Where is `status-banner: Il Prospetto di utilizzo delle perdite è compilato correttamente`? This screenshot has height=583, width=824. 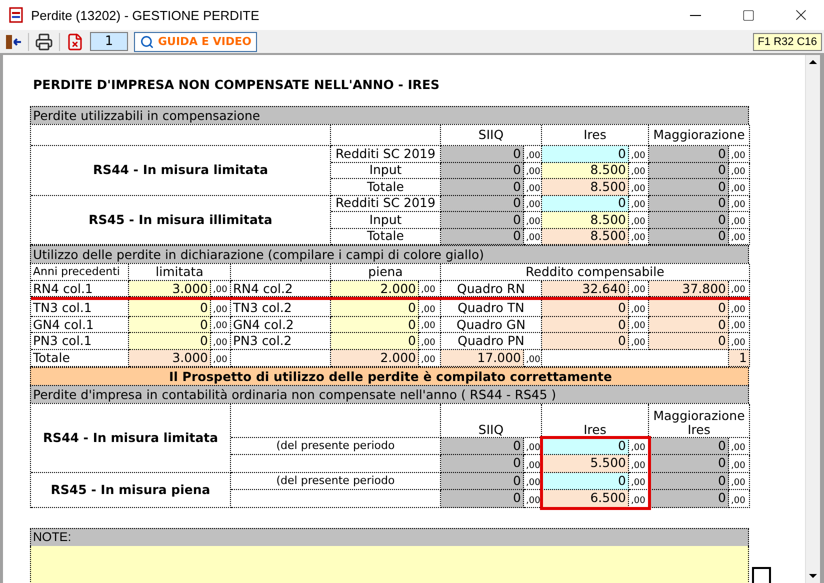 status-banner: Il Prospetto di utilizzo delle perdite è compilato correttamente is located at coordinates (389, 375).